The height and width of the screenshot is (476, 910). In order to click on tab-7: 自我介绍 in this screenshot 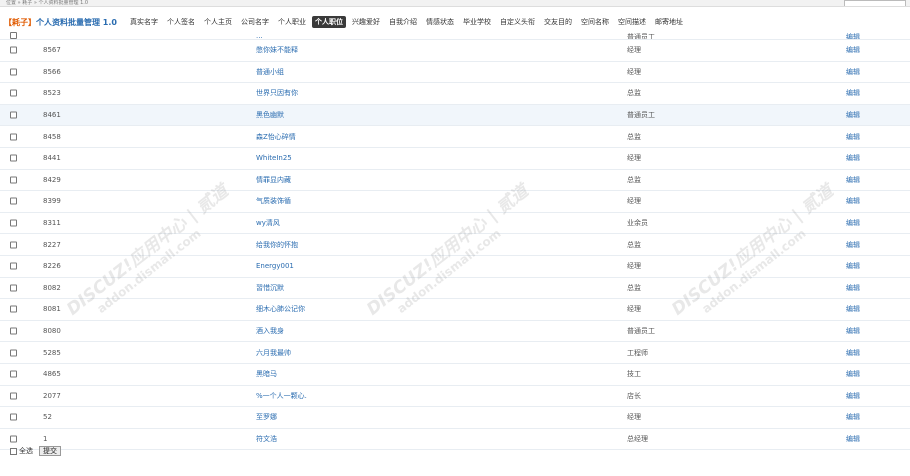, I will do `click(403, 22)`.